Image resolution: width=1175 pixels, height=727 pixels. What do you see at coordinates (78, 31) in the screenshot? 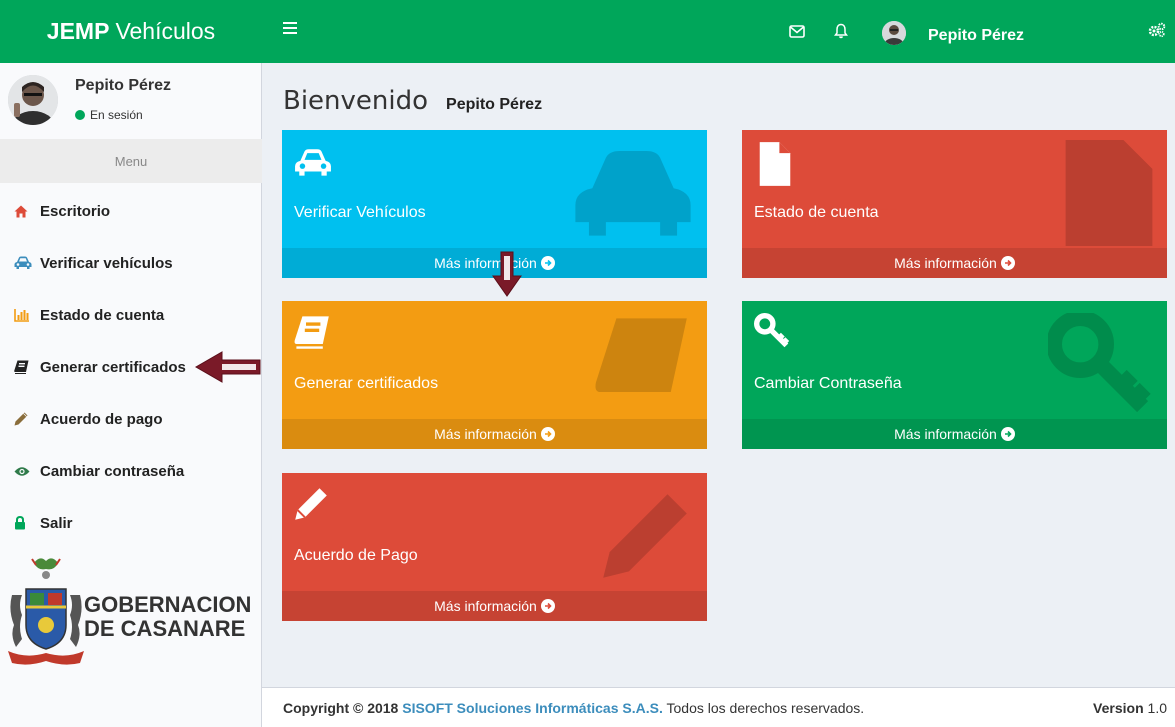
I see `logo-bold: JEMP` at bounding box center [78, 31].